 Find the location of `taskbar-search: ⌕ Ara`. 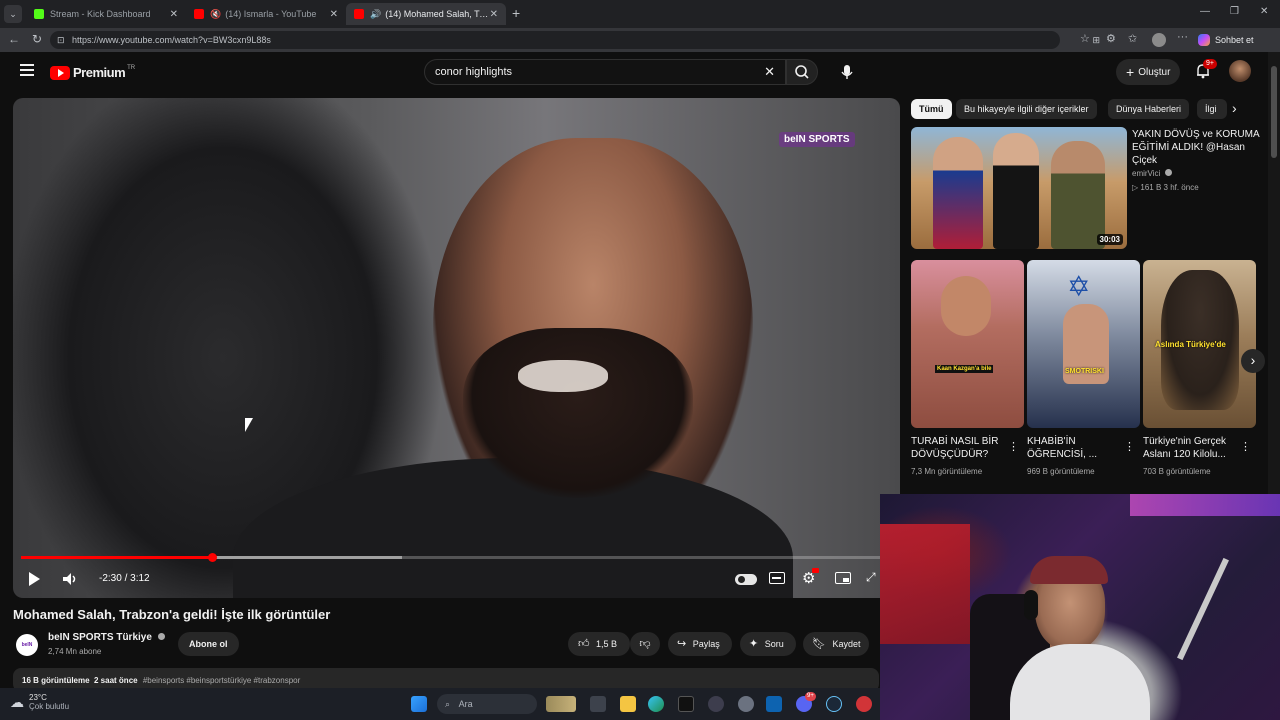

taskbar-search: ⌕ Ara is located at coordinates (487, 704).